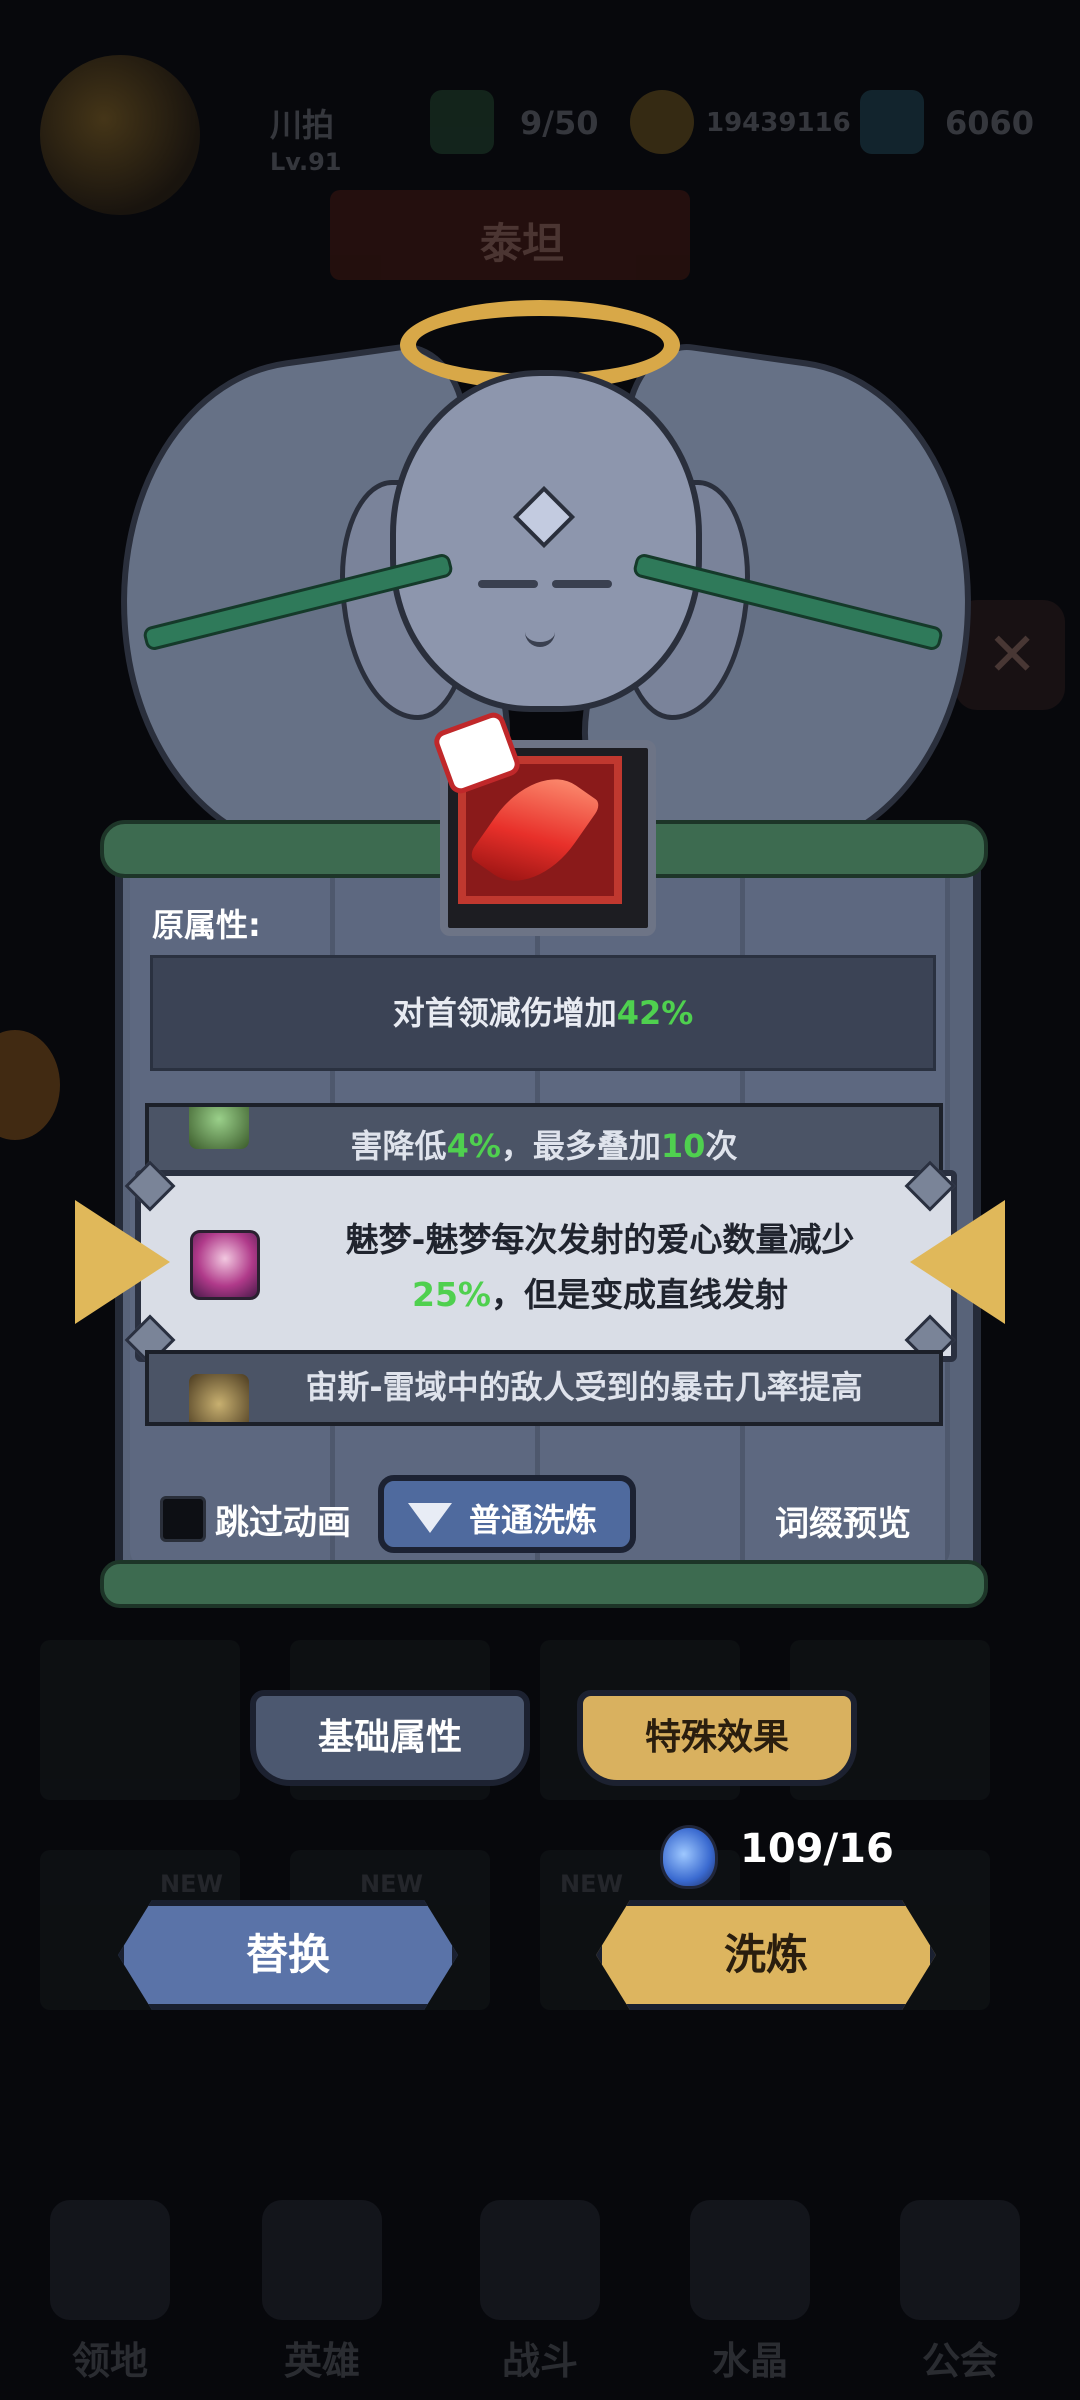 This screenshot has height=2400, width=1080. I want to click on gem-count: 6060, so click(990, 123).